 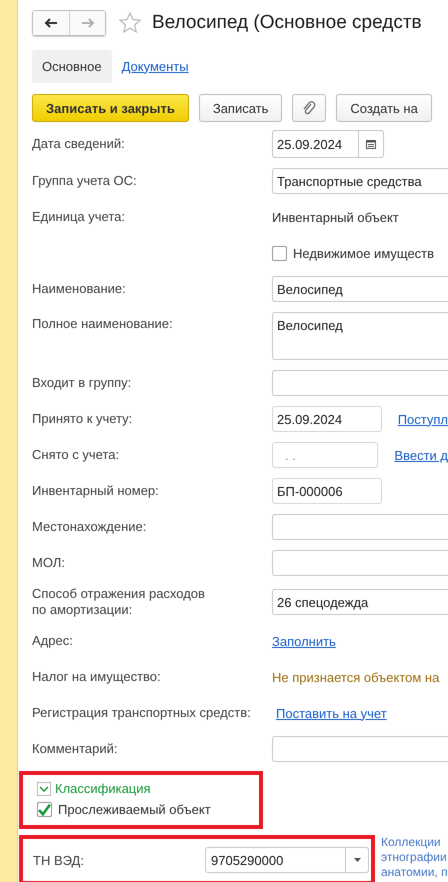 What do you see at coordinates (414, 857) in the screenshot?
I see `description-line: этнографии` at bounding box center [414, 857].